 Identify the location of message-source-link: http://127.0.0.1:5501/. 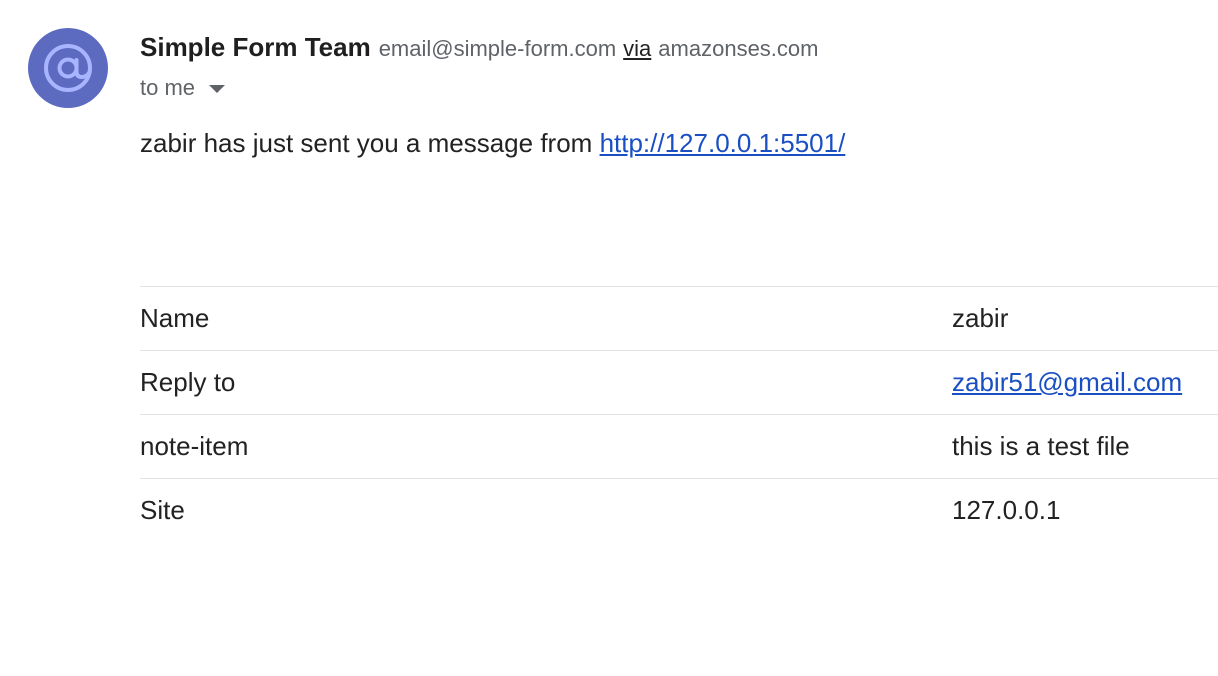
(723, 143).